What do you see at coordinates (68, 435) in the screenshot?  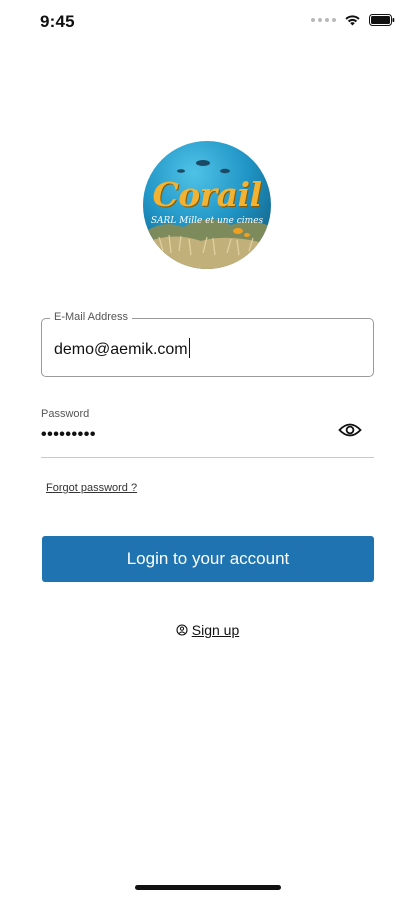 I see `password-input: •••••••••` at bounding box center [68, 435].